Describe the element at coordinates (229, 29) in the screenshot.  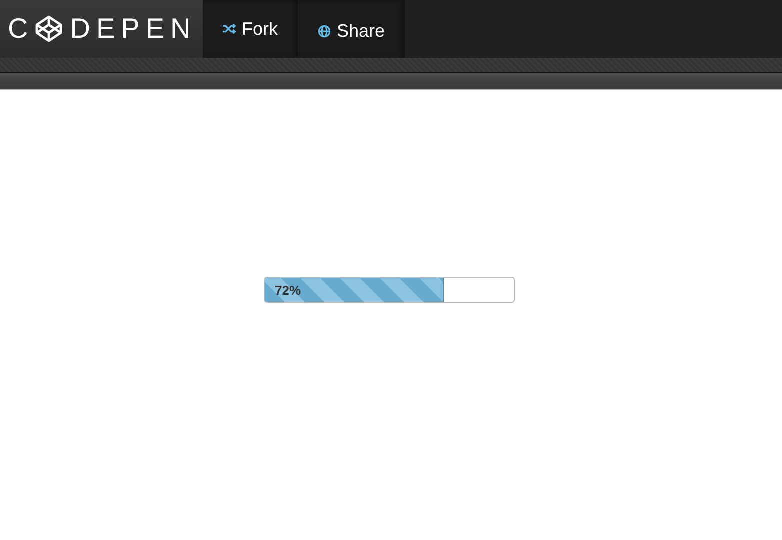
I see `shuffle-icon` at that location.